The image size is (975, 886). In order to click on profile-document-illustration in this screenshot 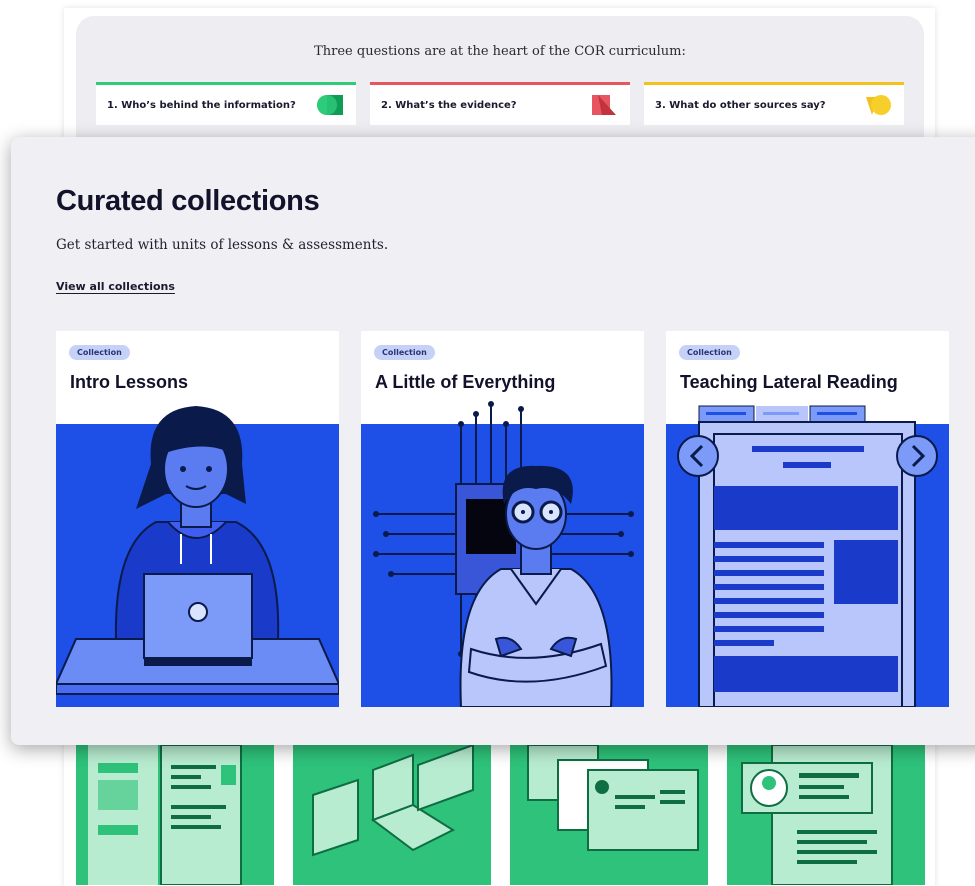, I will do `click(817, 815)`.